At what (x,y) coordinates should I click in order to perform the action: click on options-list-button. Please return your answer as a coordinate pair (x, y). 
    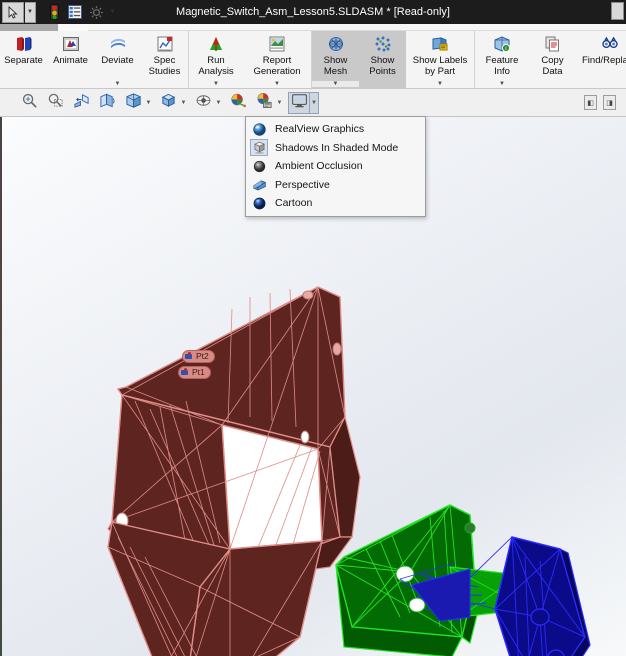
    Looking at the image, I should click on (75, 12).